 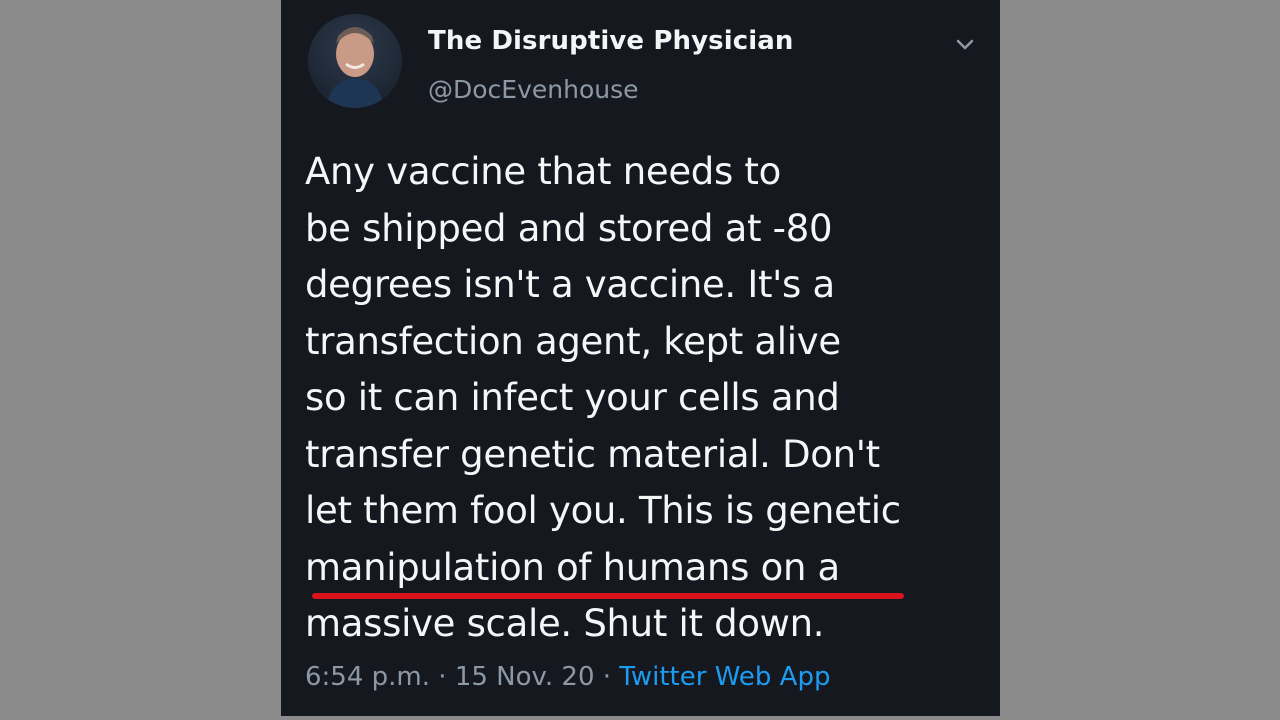 I want to click on tweet-text-line: transfer genetic material. Don't, so click(x=592, y=454).